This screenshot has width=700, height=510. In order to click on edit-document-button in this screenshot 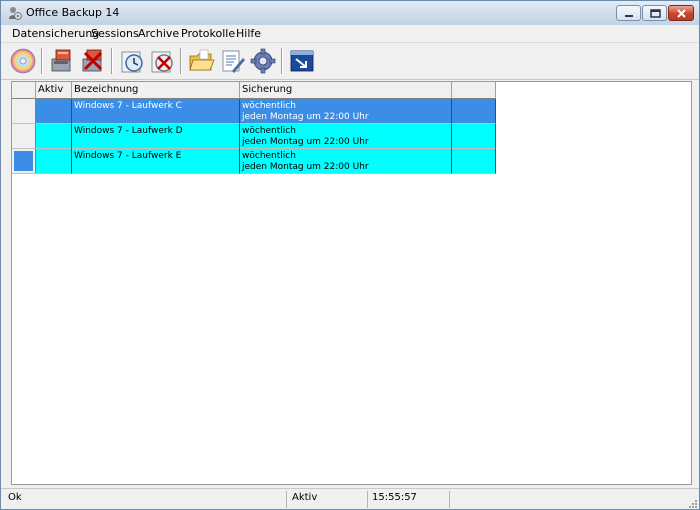, I will do `click(232, 61)`.